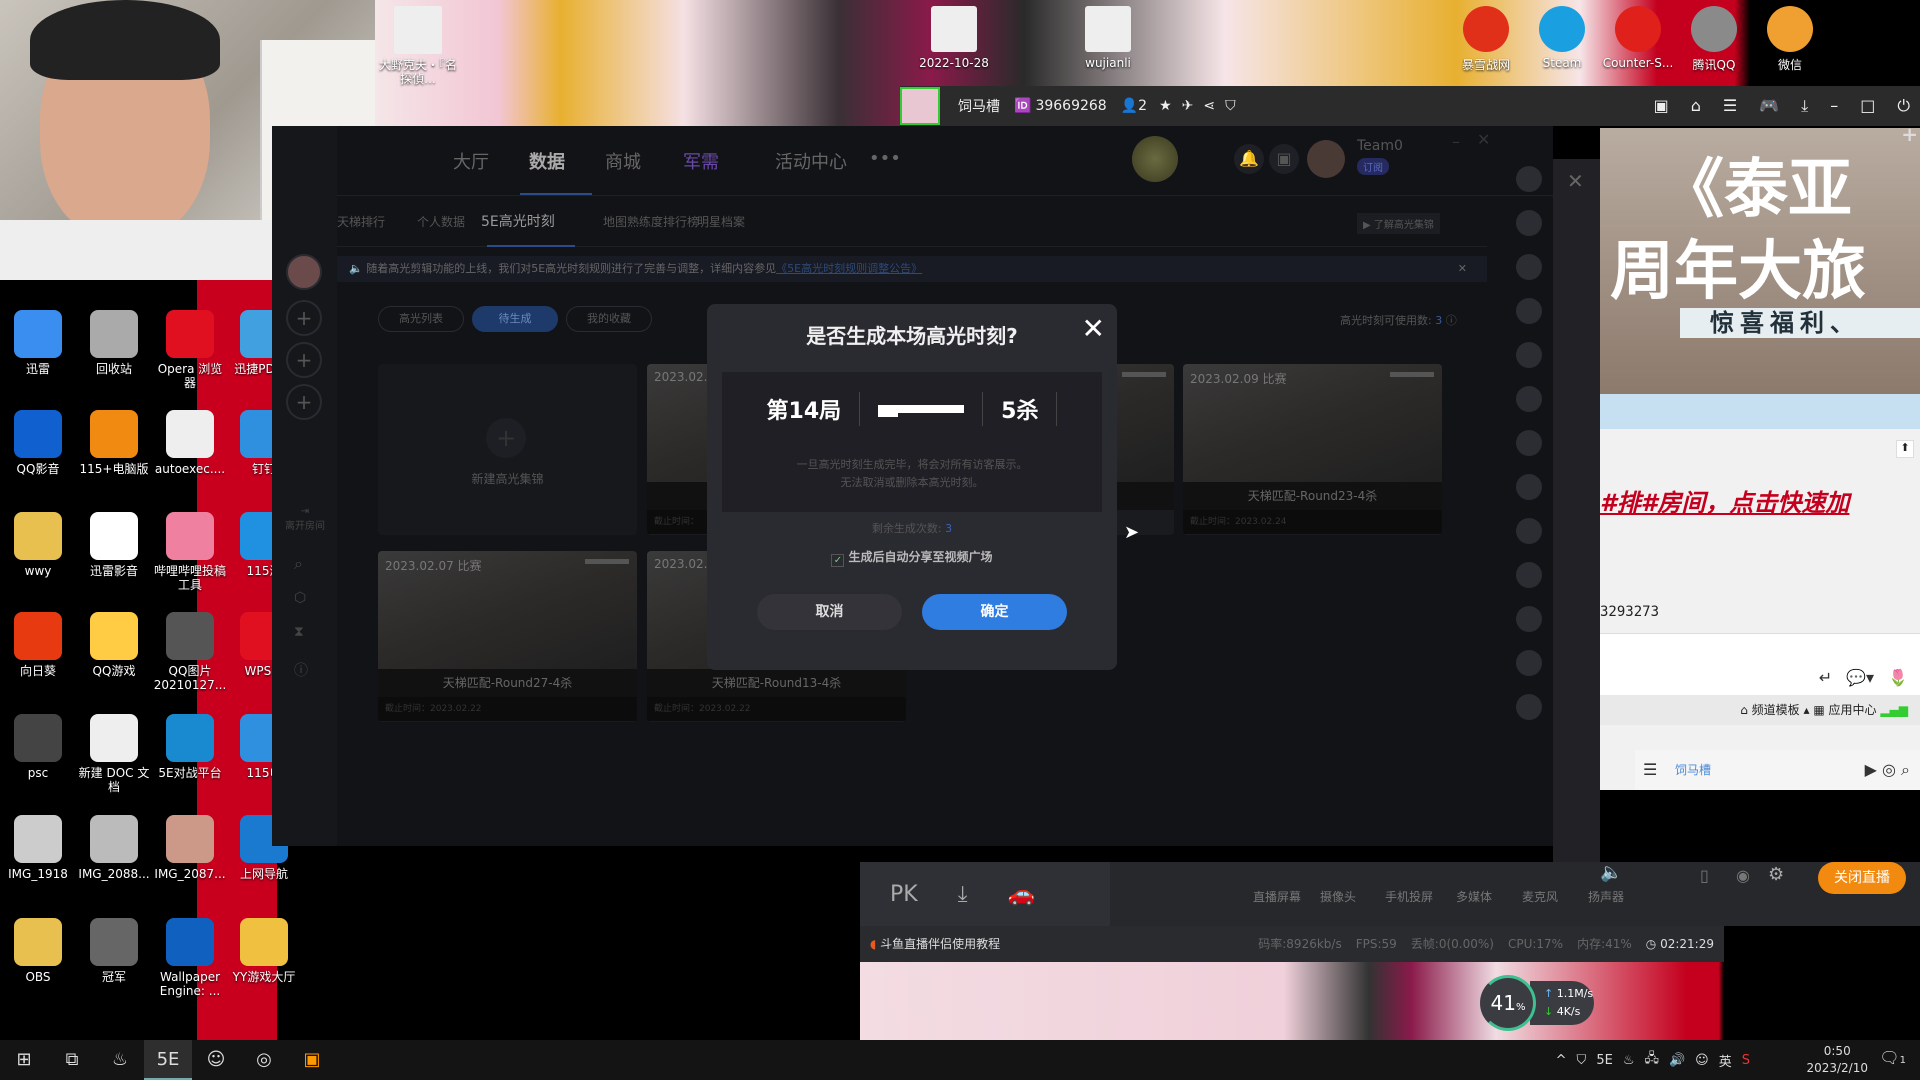  Describe the element at coordinates (1730, 106) in the screenshot. I see `list-icon: ☰` at that location.